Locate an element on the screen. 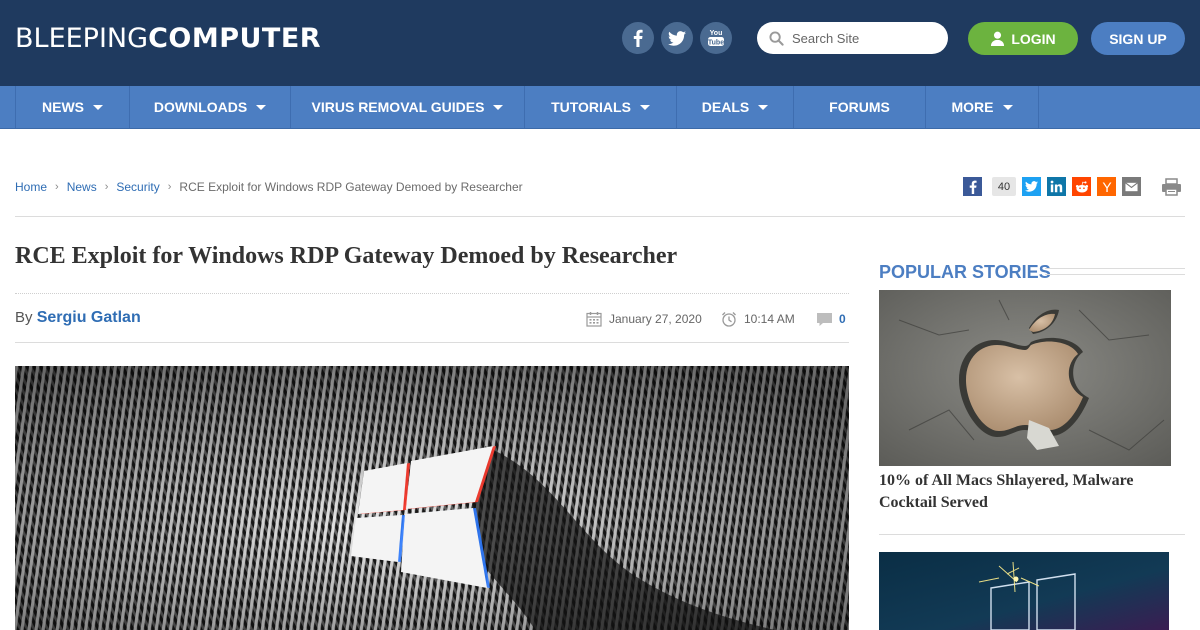  search-icon is located at coordinates (776, 38).